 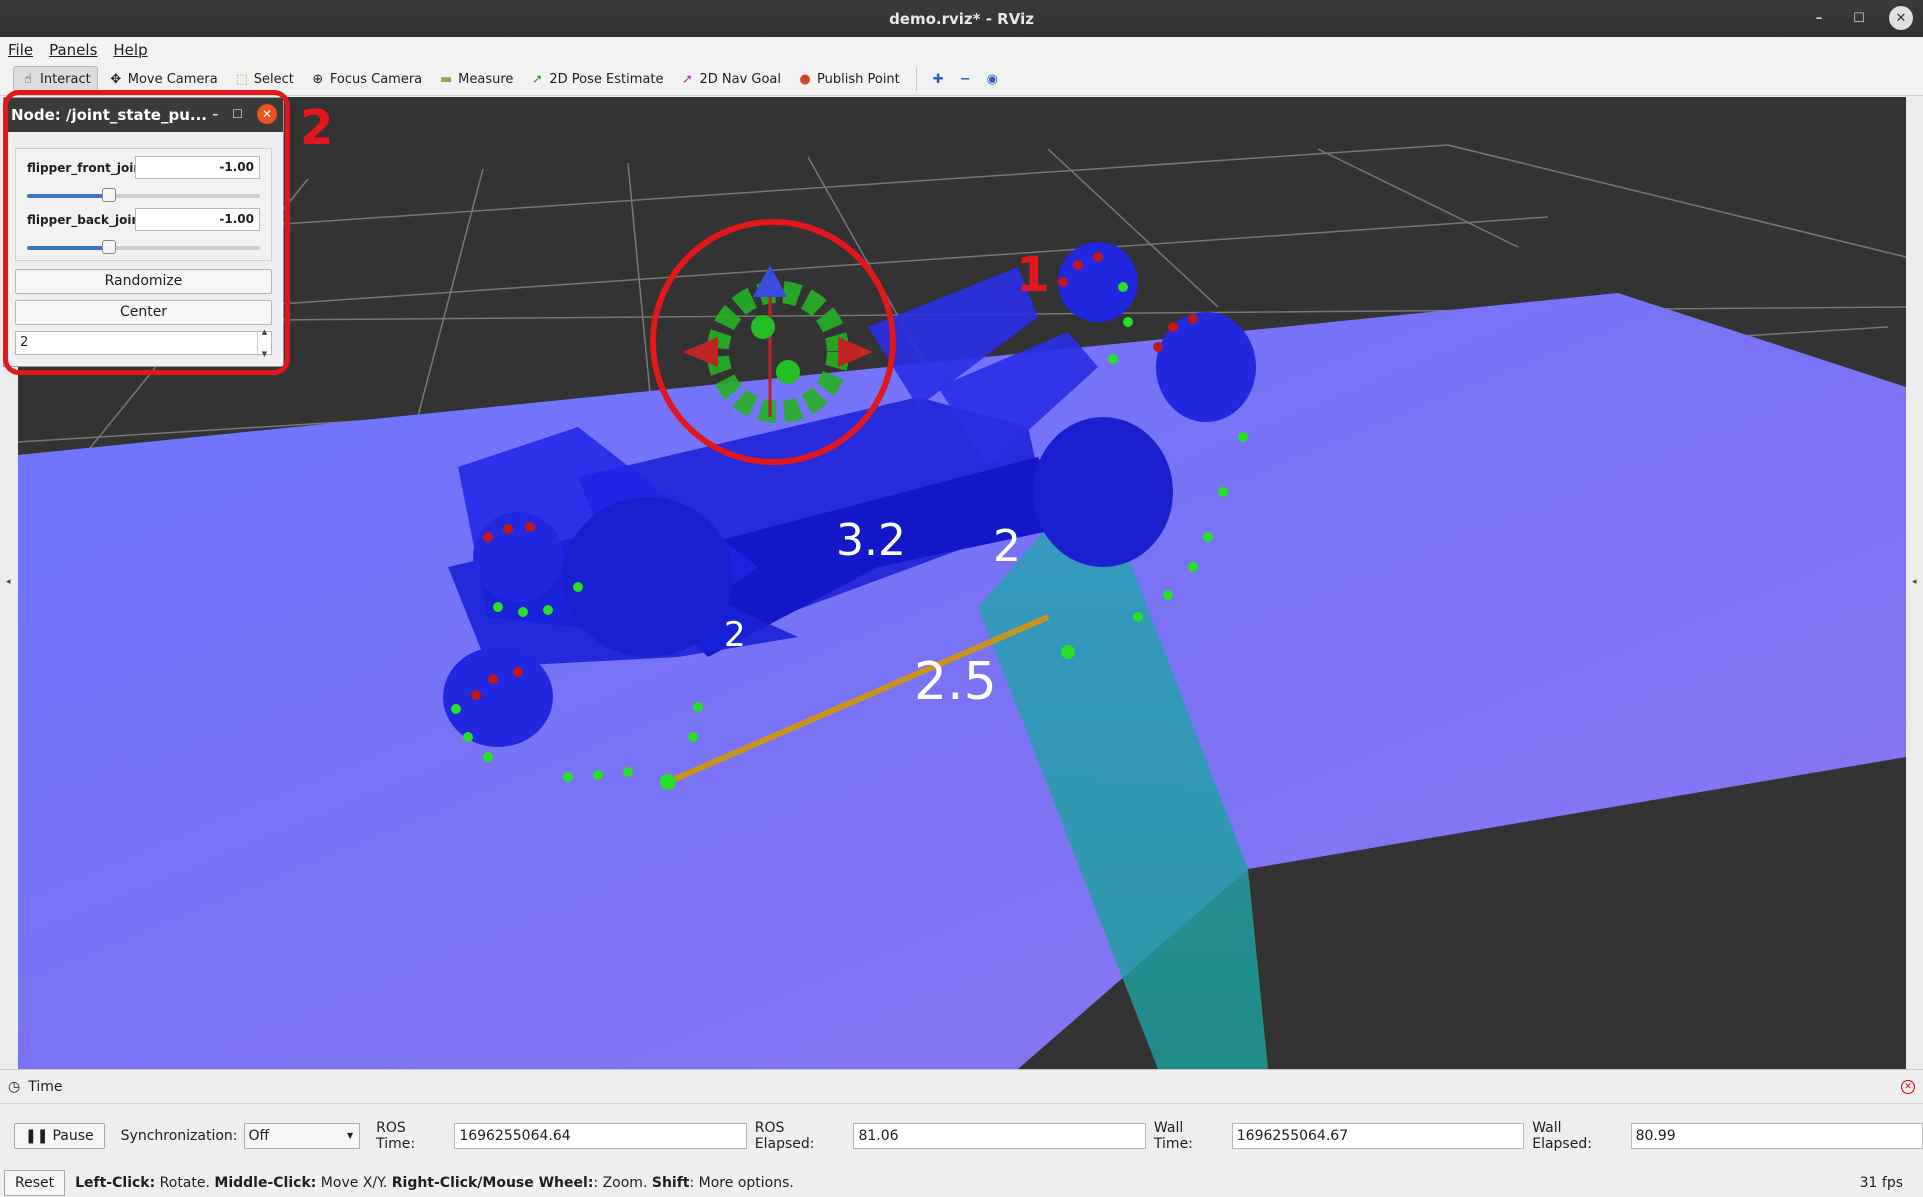 What do you see at coordinates (143, 343) in the screenshot?
I see `spin-box: 2 ▲ ▼` at bounding box center [143, 343].